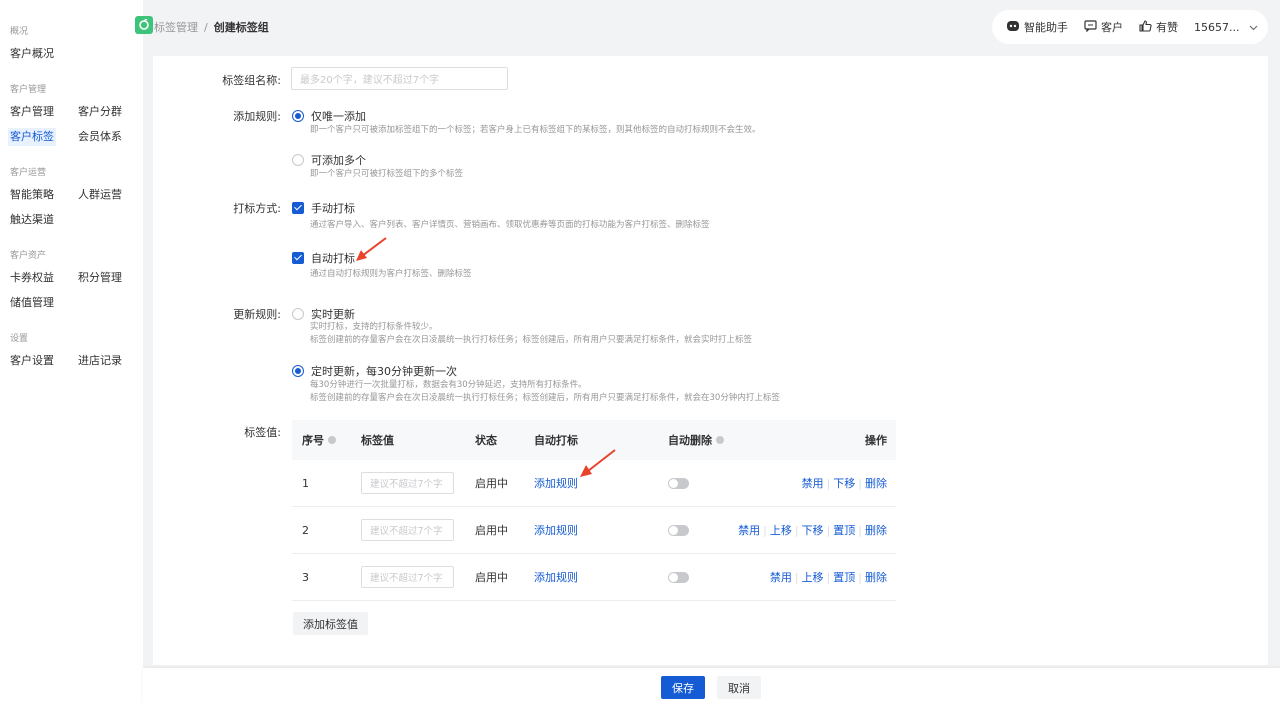 The image size is (1280, 704). Describe the element at coordinates (100, 361) in the screenshot. I see `sidebar-item-store-visits: 进店记录` at that location.